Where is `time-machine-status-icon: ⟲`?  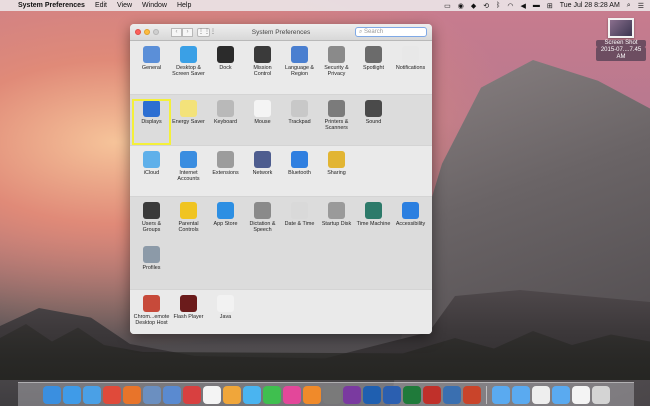 time-machine-status-icon: ⟲ is located at coordinates (486, 6).